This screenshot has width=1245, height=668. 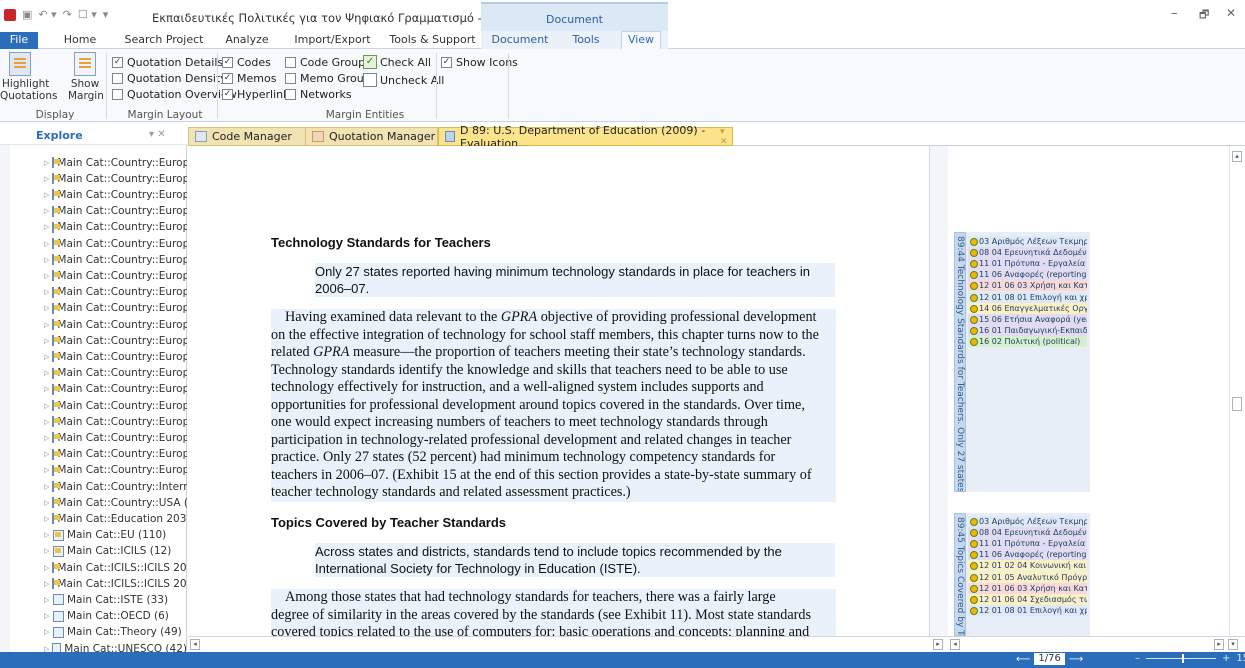 What do you see at coordinates (1231, 13) in the screenshot?
I see `close-button: ✕` at bounding box center [1231, 13].